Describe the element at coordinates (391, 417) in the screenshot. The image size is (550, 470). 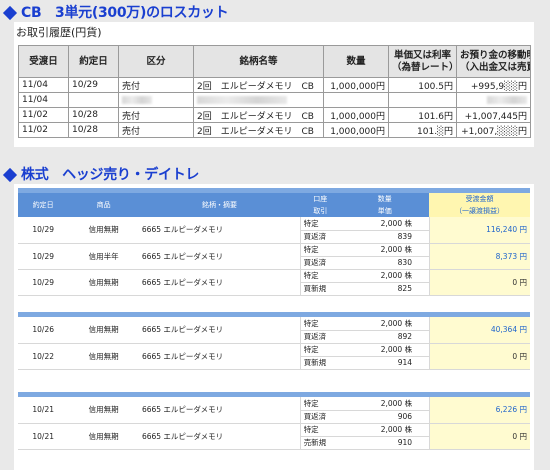
I see `stock-price: 906` at that location.